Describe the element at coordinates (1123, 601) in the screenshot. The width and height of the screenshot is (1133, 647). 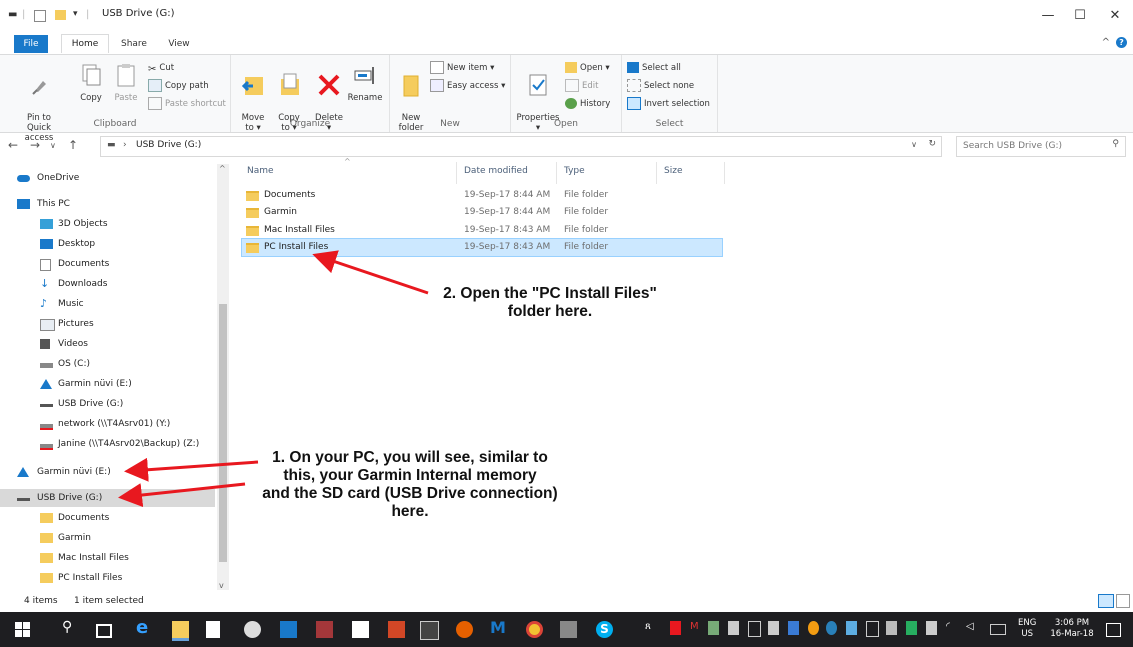
I see `large-icons-view-icon` at that location.